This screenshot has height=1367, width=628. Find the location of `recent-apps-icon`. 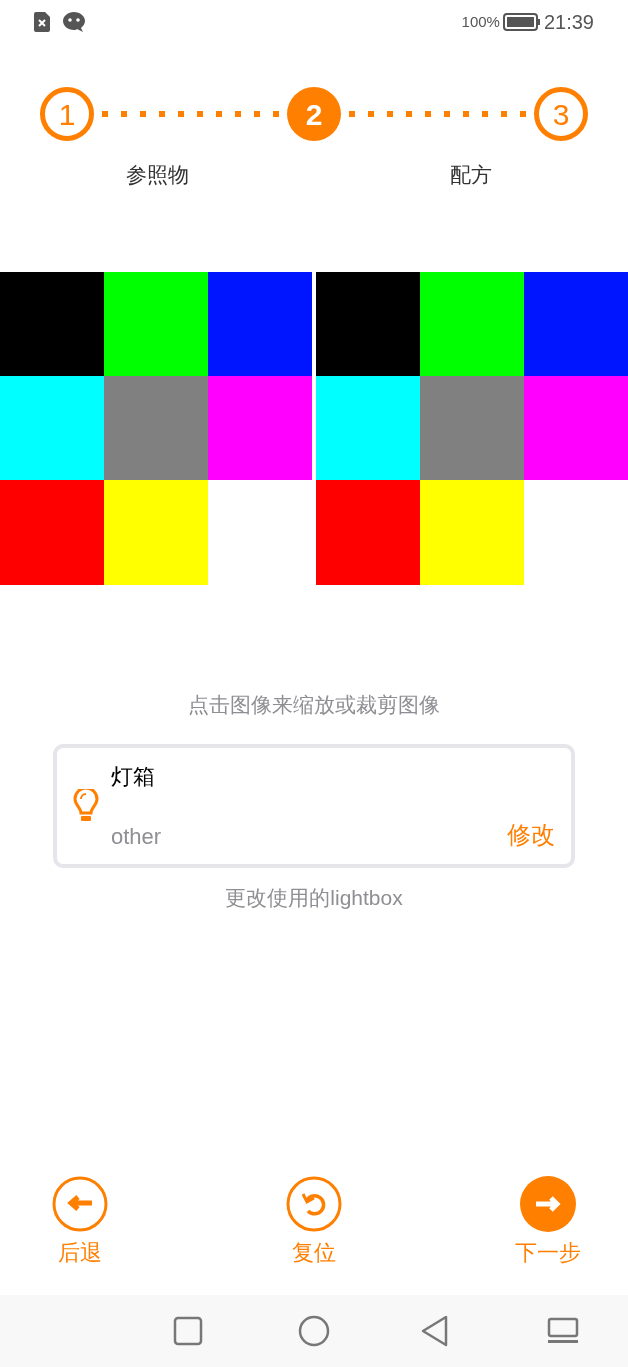

recent-apps-icon is located at coordinates (188, 1331).